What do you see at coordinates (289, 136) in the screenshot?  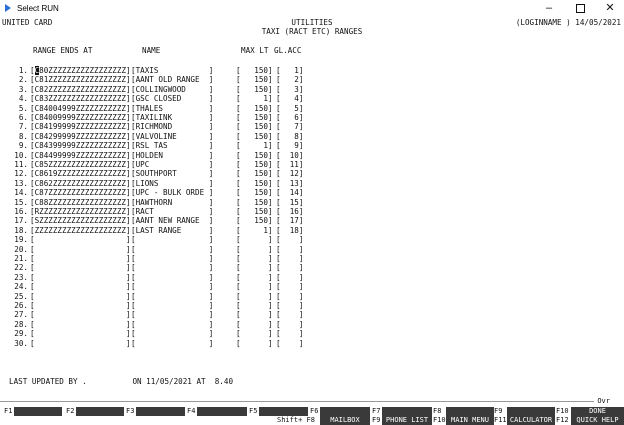 I see `gl-account-field: [ 8]` at bounding box center [289, 136].